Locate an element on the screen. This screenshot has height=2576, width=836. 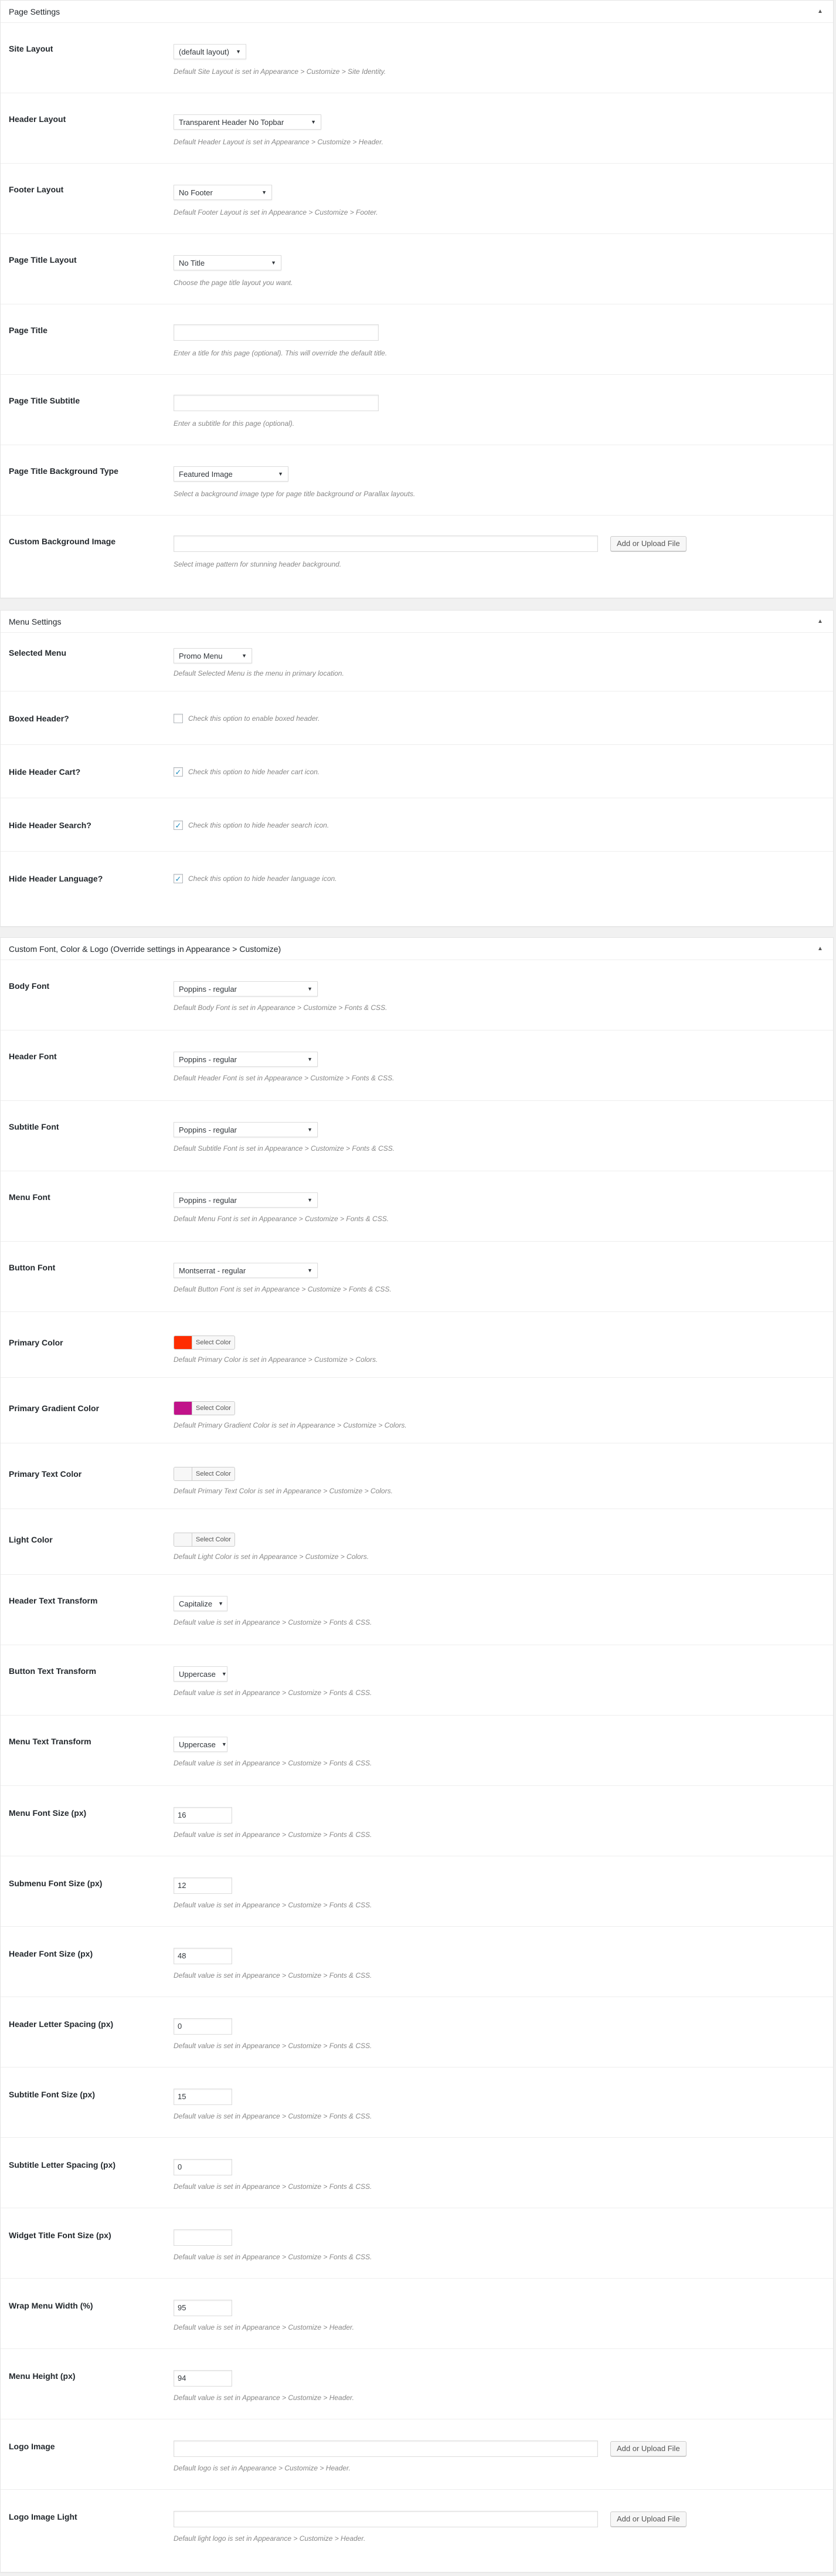
primary-text-color-label: Primary Text Color is located at coordinates (46, 1474).